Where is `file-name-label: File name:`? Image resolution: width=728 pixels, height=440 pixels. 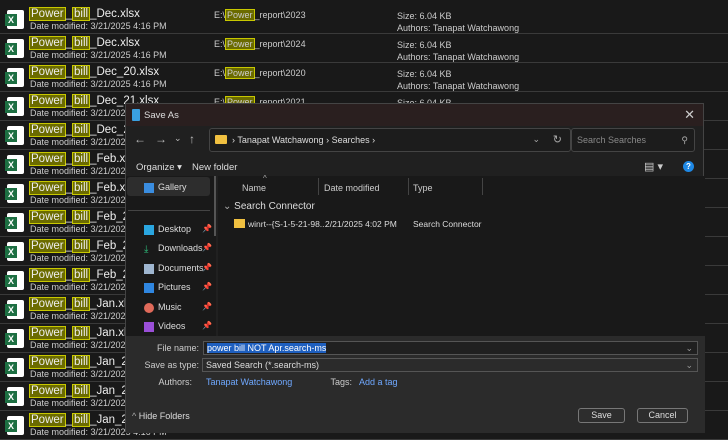 file-name-label: File name: is located at coordinates (177, 348).